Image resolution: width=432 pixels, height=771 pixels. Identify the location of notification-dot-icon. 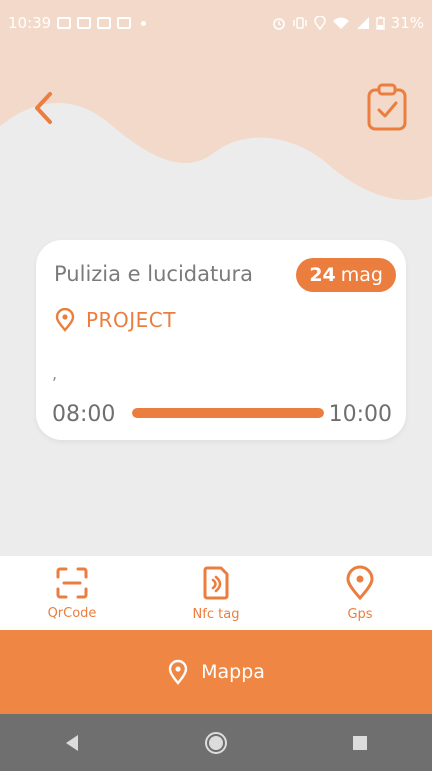
(144, 23).